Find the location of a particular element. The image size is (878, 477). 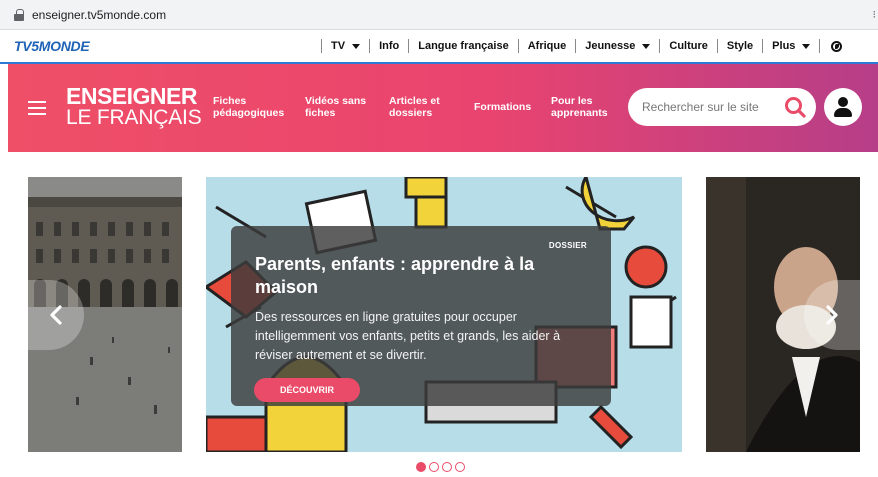

nav-formations: Formations is located at coordinates (502, 107).